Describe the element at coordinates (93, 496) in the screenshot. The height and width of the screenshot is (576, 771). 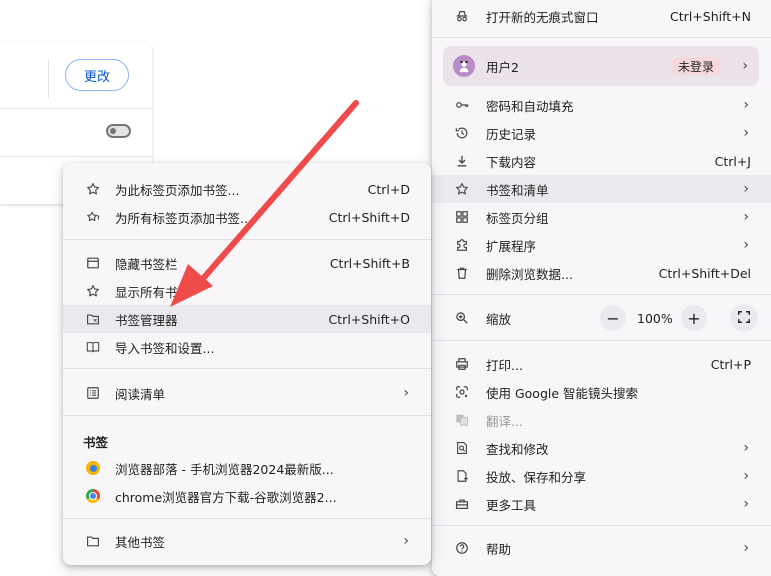
I see `chrome-icon` at that location.